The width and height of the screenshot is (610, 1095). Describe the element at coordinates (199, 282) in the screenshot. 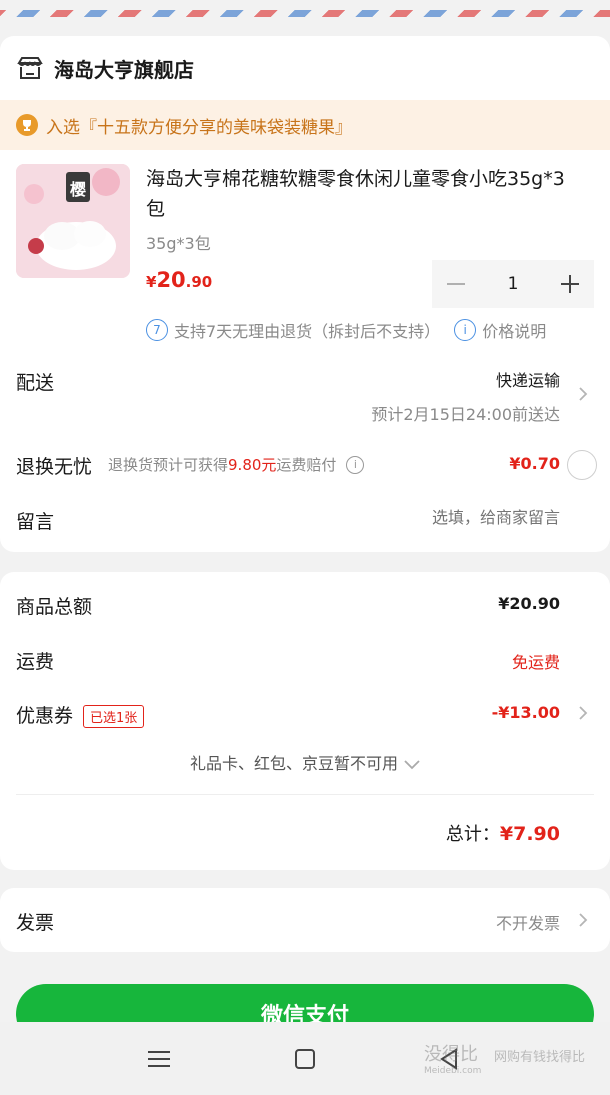

I see `price-decimal: .90` at that location.